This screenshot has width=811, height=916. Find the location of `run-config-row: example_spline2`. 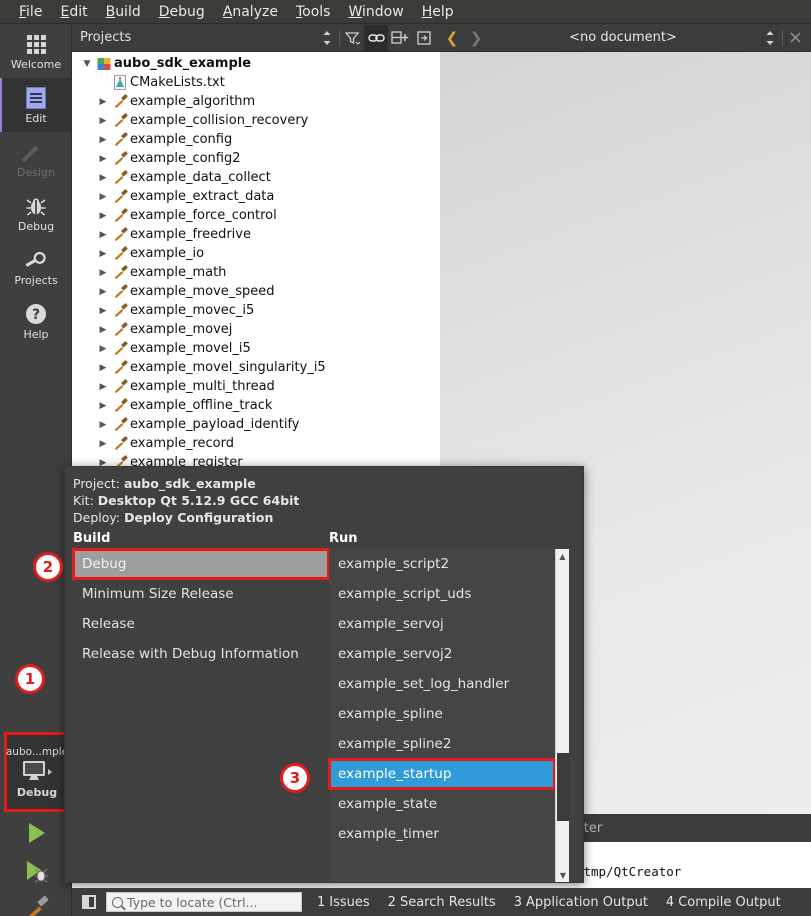

run-config-row: example_spline2 is located at coordinates (442, 744).